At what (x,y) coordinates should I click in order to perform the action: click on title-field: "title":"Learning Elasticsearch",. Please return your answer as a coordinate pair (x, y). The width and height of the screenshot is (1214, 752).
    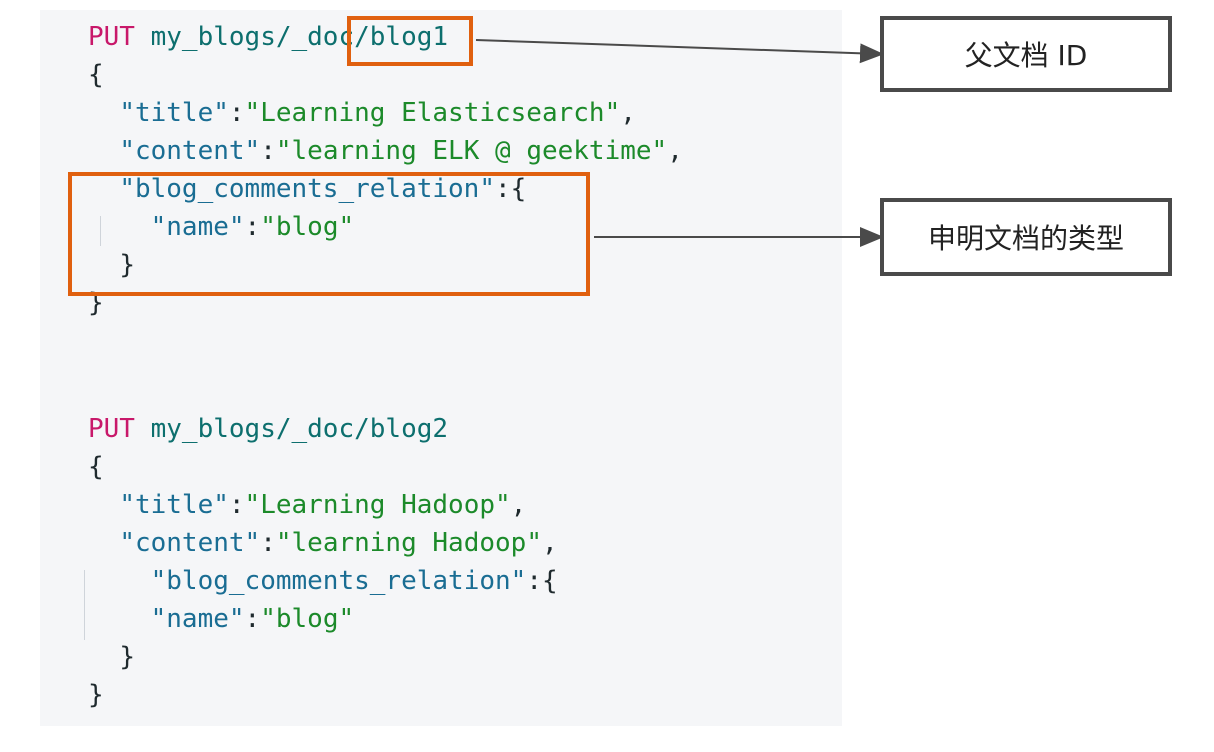
    Looking at the image, I should click on (377, 113).